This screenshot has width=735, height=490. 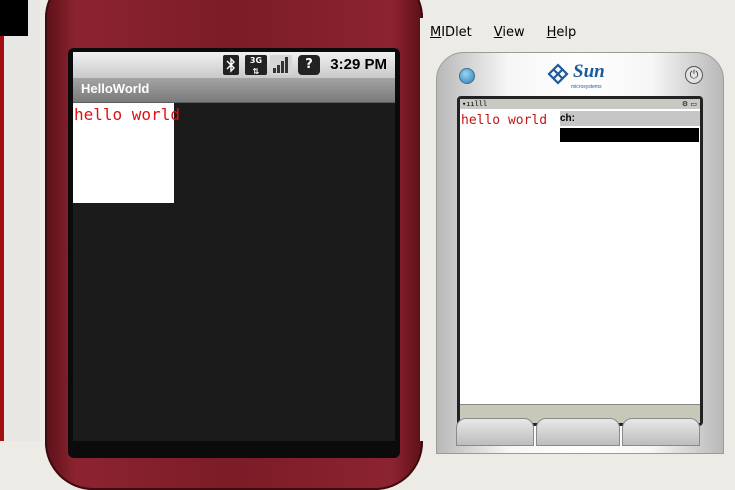 I want to click on wtk-label-strip: ch:, so click(x=630, y=118).